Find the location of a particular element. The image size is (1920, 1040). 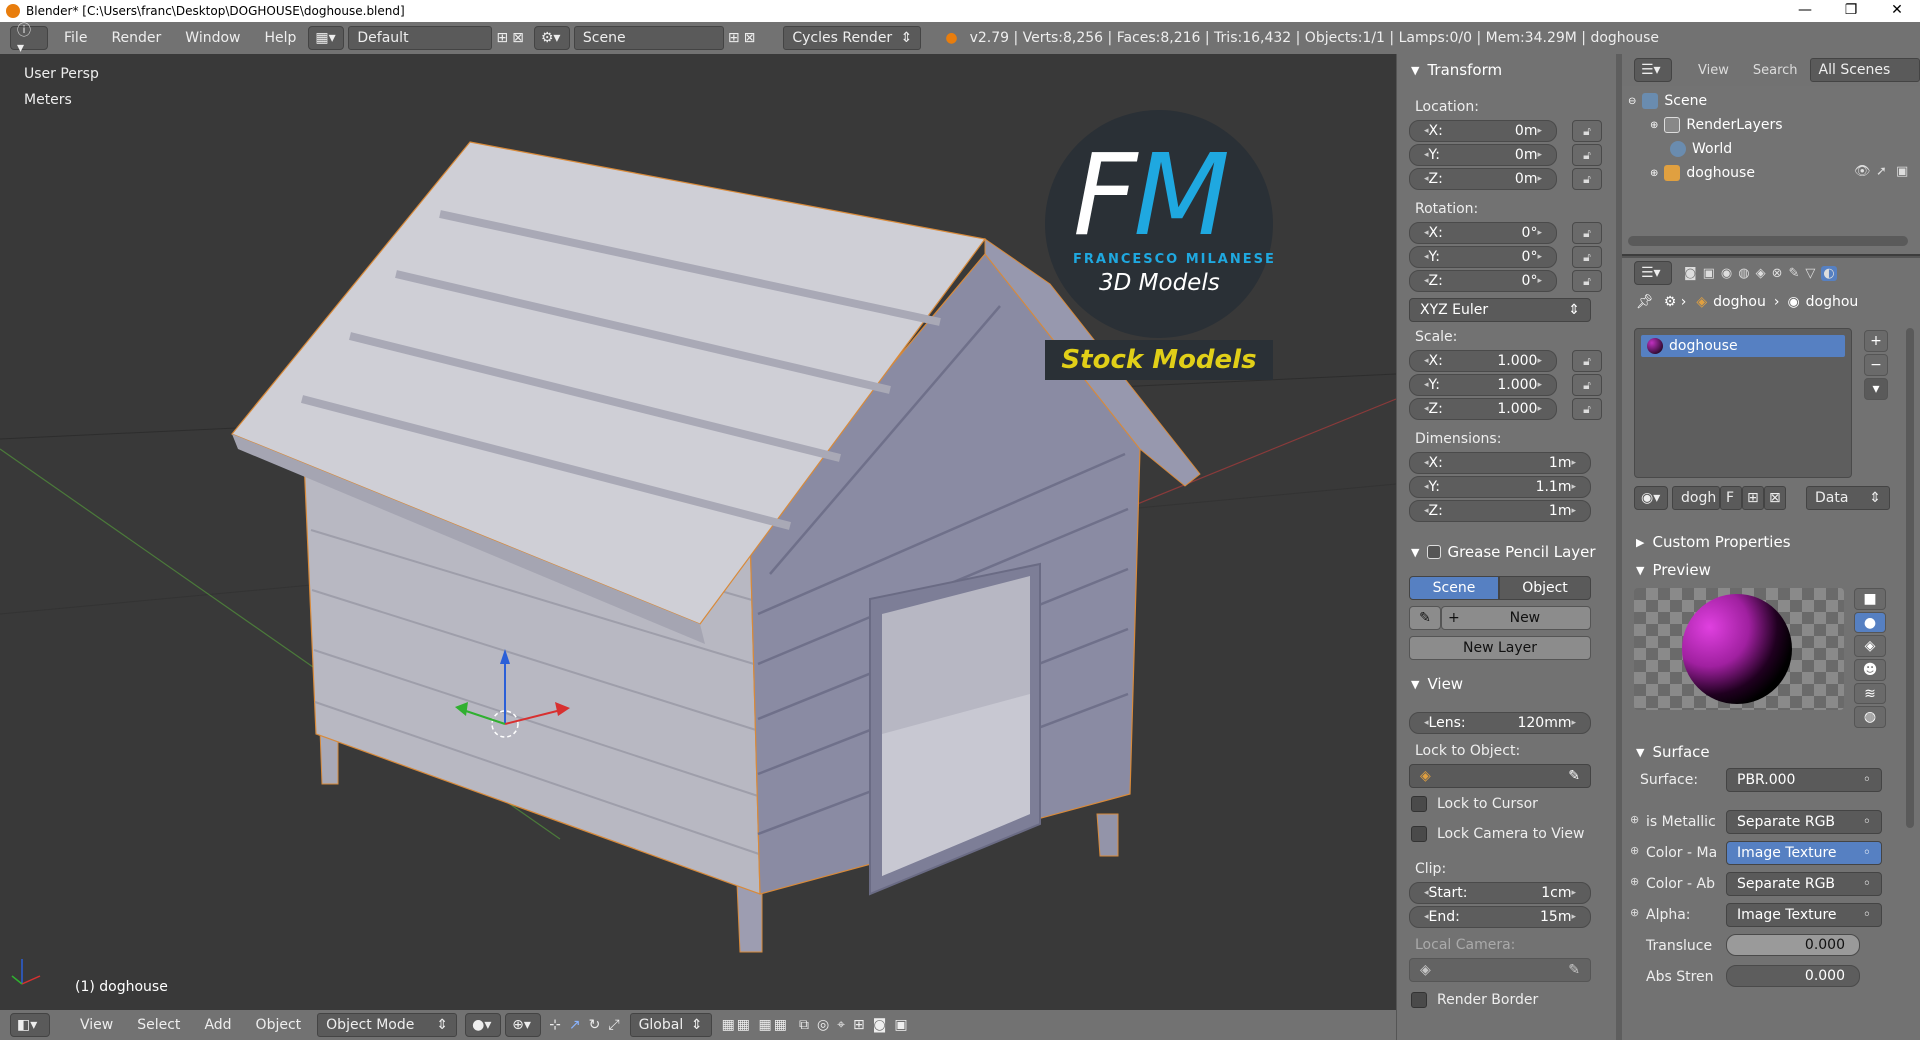

custom-properties-header: ▶ Custom Properties is located at coordinates (1706, 542).